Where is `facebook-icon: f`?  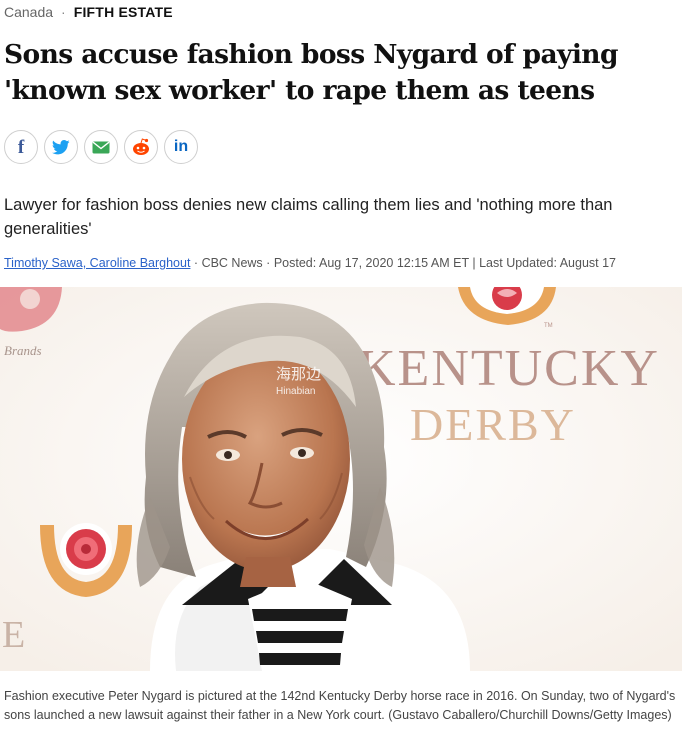 facebook-icon: f is located at coordinates (21, 147).